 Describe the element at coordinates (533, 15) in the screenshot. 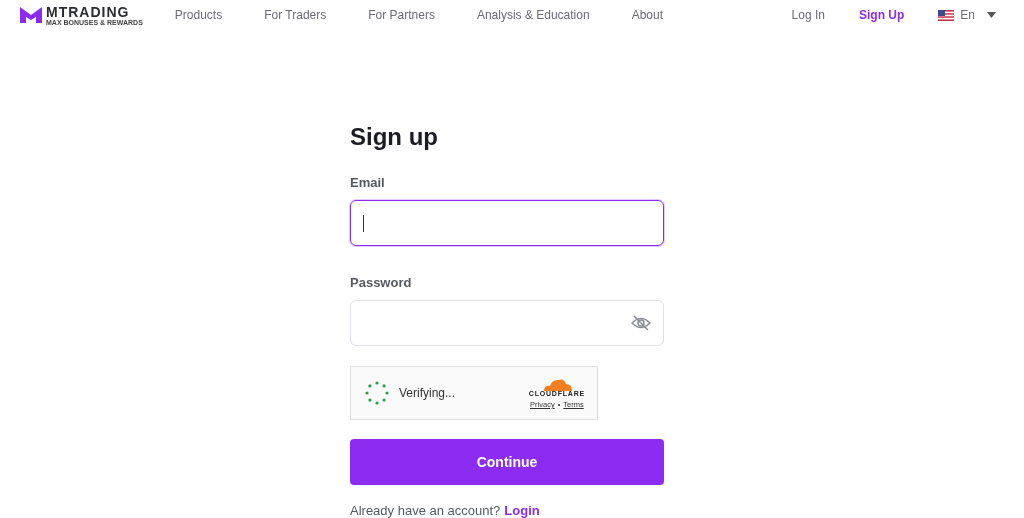

I see `nav-link: Analysis & Education` at that location.